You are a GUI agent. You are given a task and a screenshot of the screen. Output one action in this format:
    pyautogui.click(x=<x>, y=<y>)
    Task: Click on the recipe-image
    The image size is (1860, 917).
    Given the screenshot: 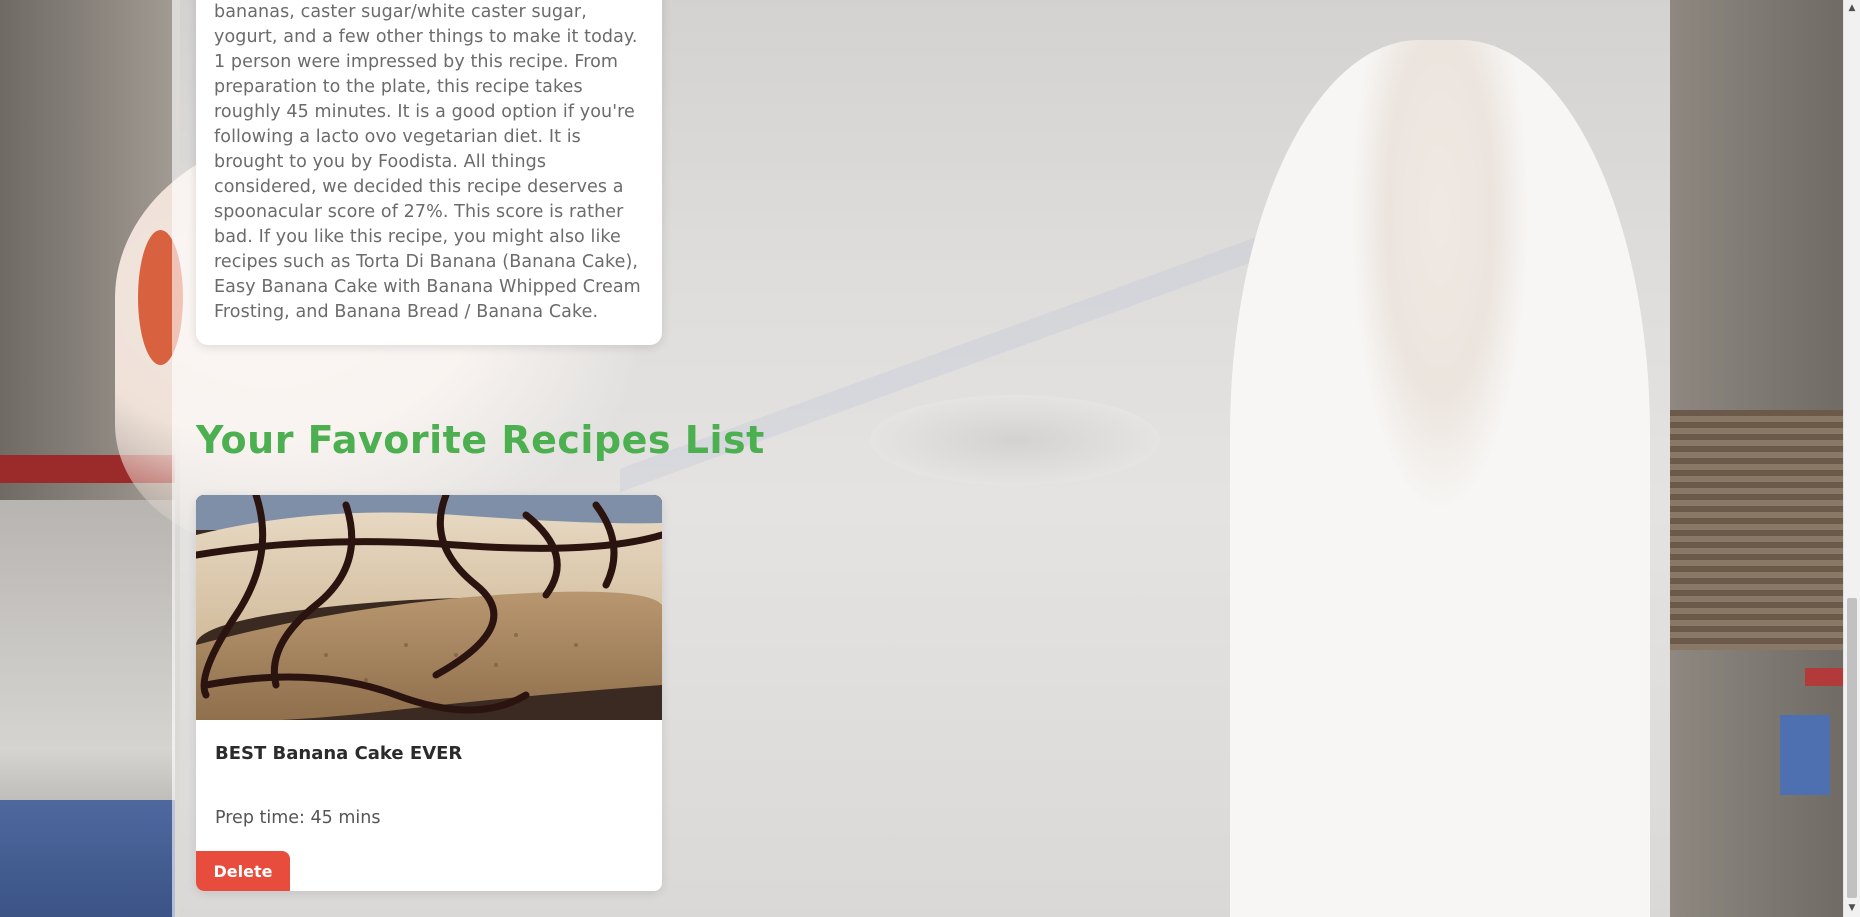 What is the action you would take?
    pyautogui.click(x=429, y=607)
    